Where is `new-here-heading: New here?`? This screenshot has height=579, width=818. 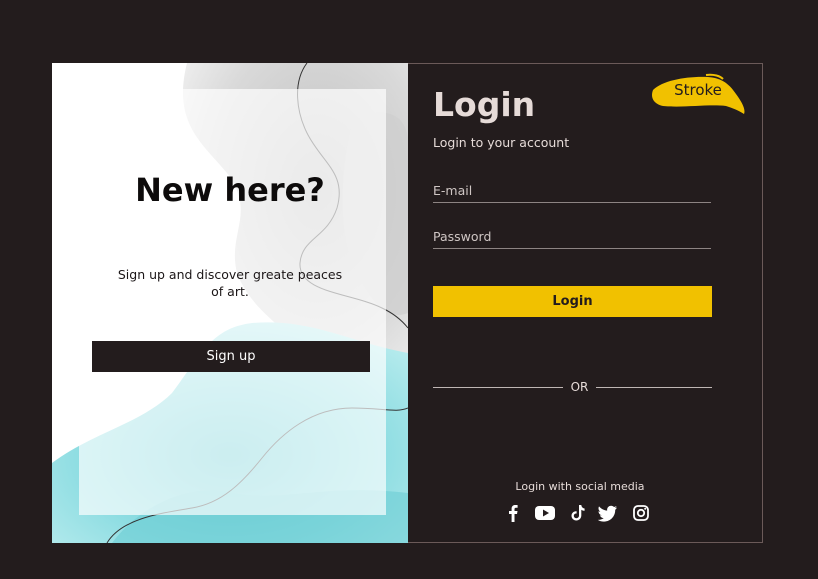 new-here-heading: New here? is located at coordinates (230, 190).